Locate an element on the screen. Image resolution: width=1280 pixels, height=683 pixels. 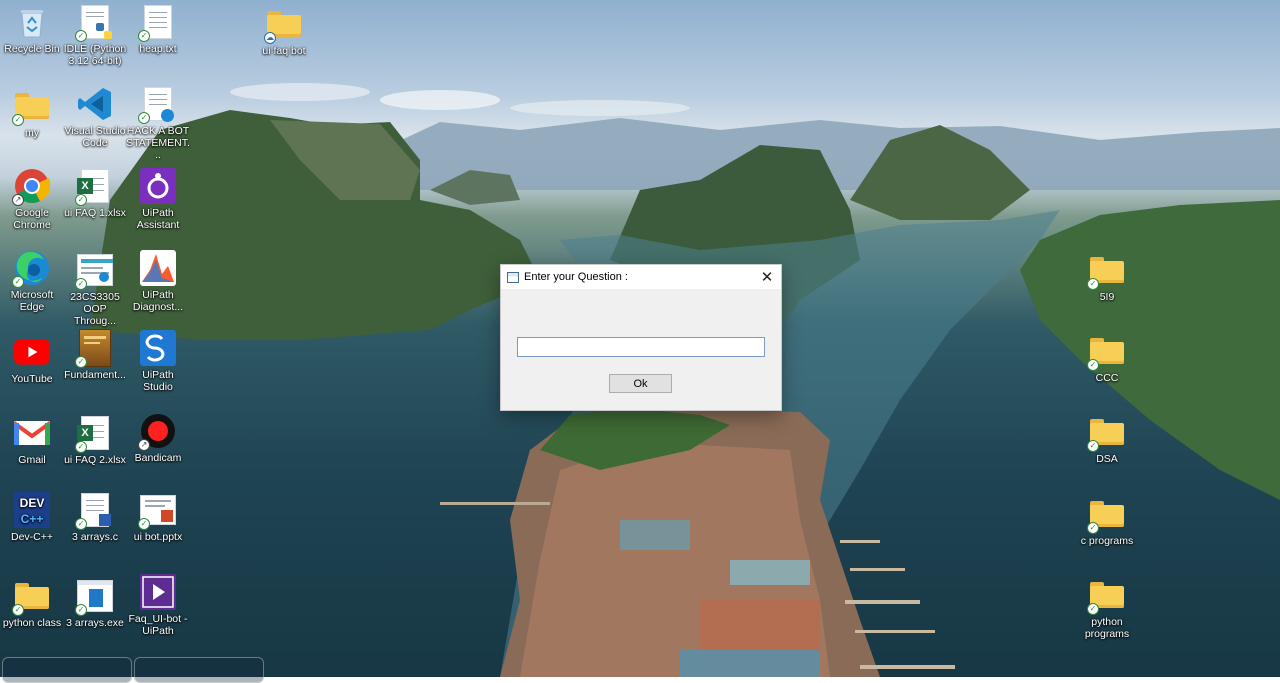
desktop-icon-c-programs: ✓ c programs is located at coordinates (1107, 521).